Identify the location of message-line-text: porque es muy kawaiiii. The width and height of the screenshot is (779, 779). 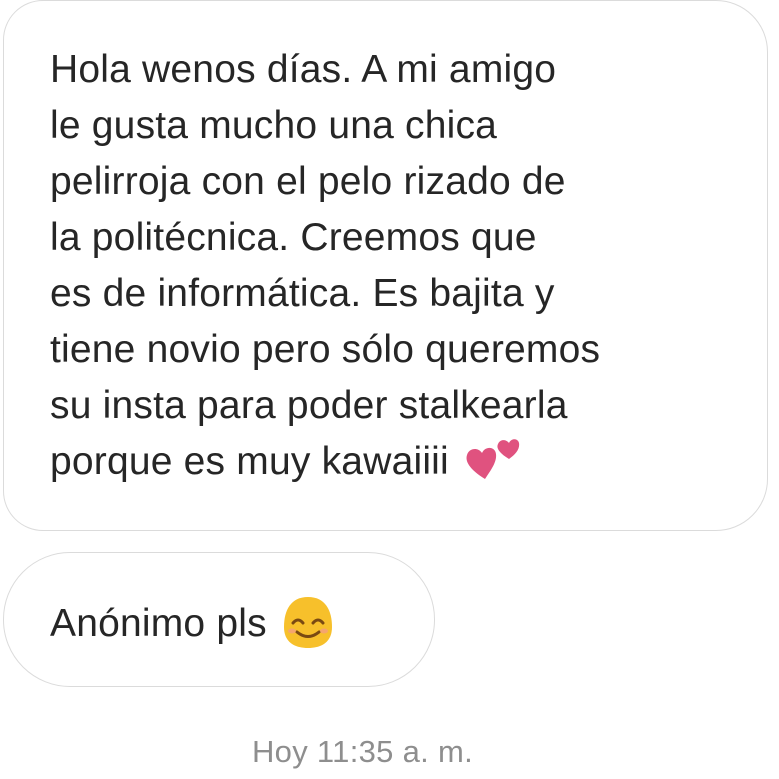
(249, 461).